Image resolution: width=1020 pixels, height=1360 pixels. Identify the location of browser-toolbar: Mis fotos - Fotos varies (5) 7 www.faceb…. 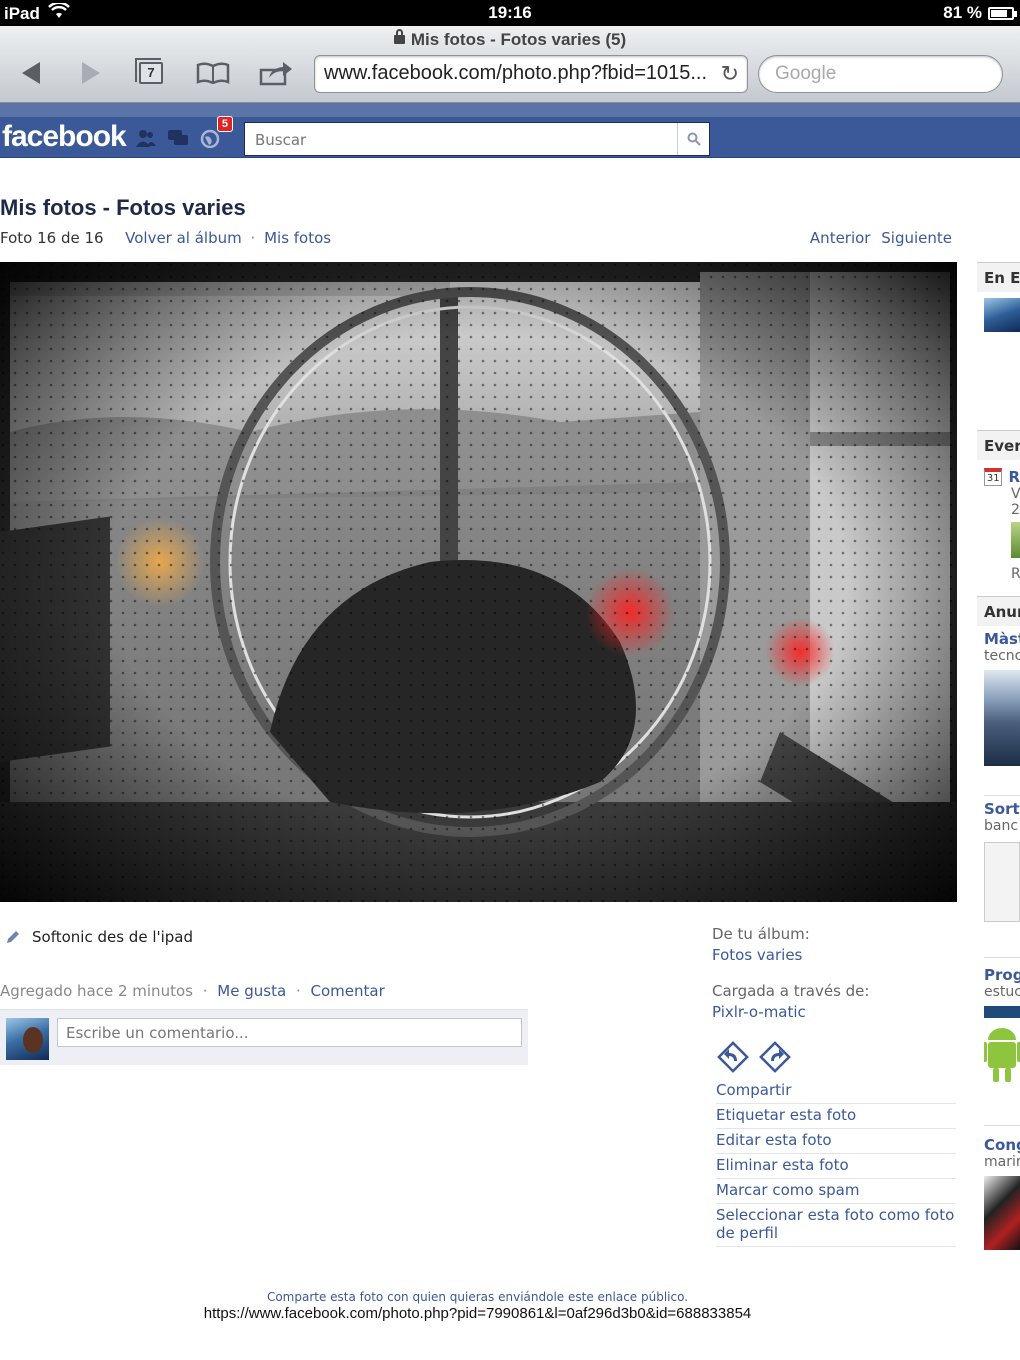
(510, 64).